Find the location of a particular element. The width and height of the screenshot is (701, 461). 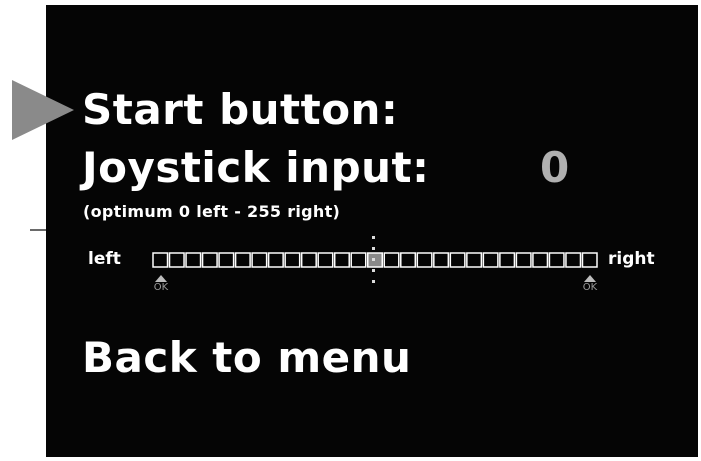

ok-marker-left: OK is located at coordinates (161, 284).